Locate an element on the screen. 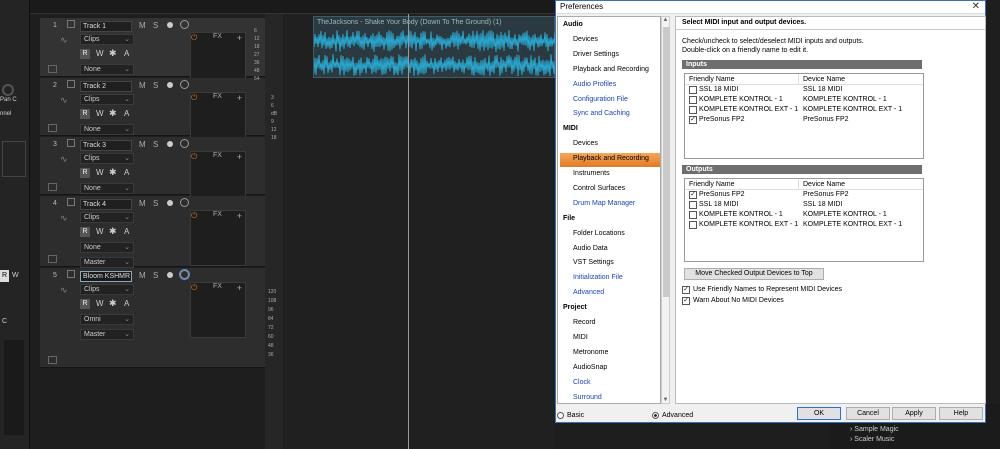 The width and height of the screenshot is (1000, 449). scrollbar-thumb is located at coordinates (666, 162).